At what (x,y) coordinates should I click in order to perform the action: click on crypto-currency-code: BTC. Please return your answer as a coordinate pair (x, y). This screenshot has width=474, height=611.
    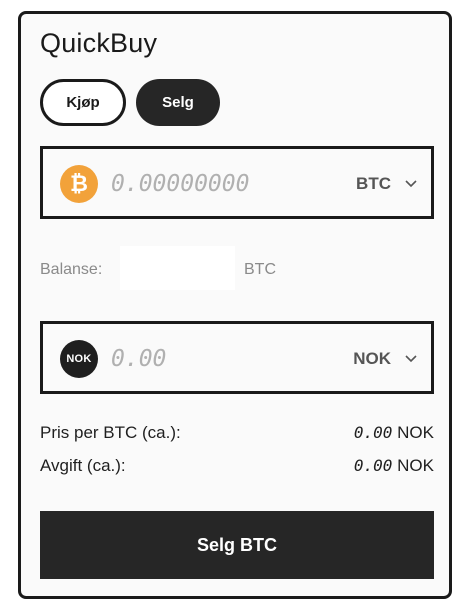
    Looking at the image, I should click on (373, 183).